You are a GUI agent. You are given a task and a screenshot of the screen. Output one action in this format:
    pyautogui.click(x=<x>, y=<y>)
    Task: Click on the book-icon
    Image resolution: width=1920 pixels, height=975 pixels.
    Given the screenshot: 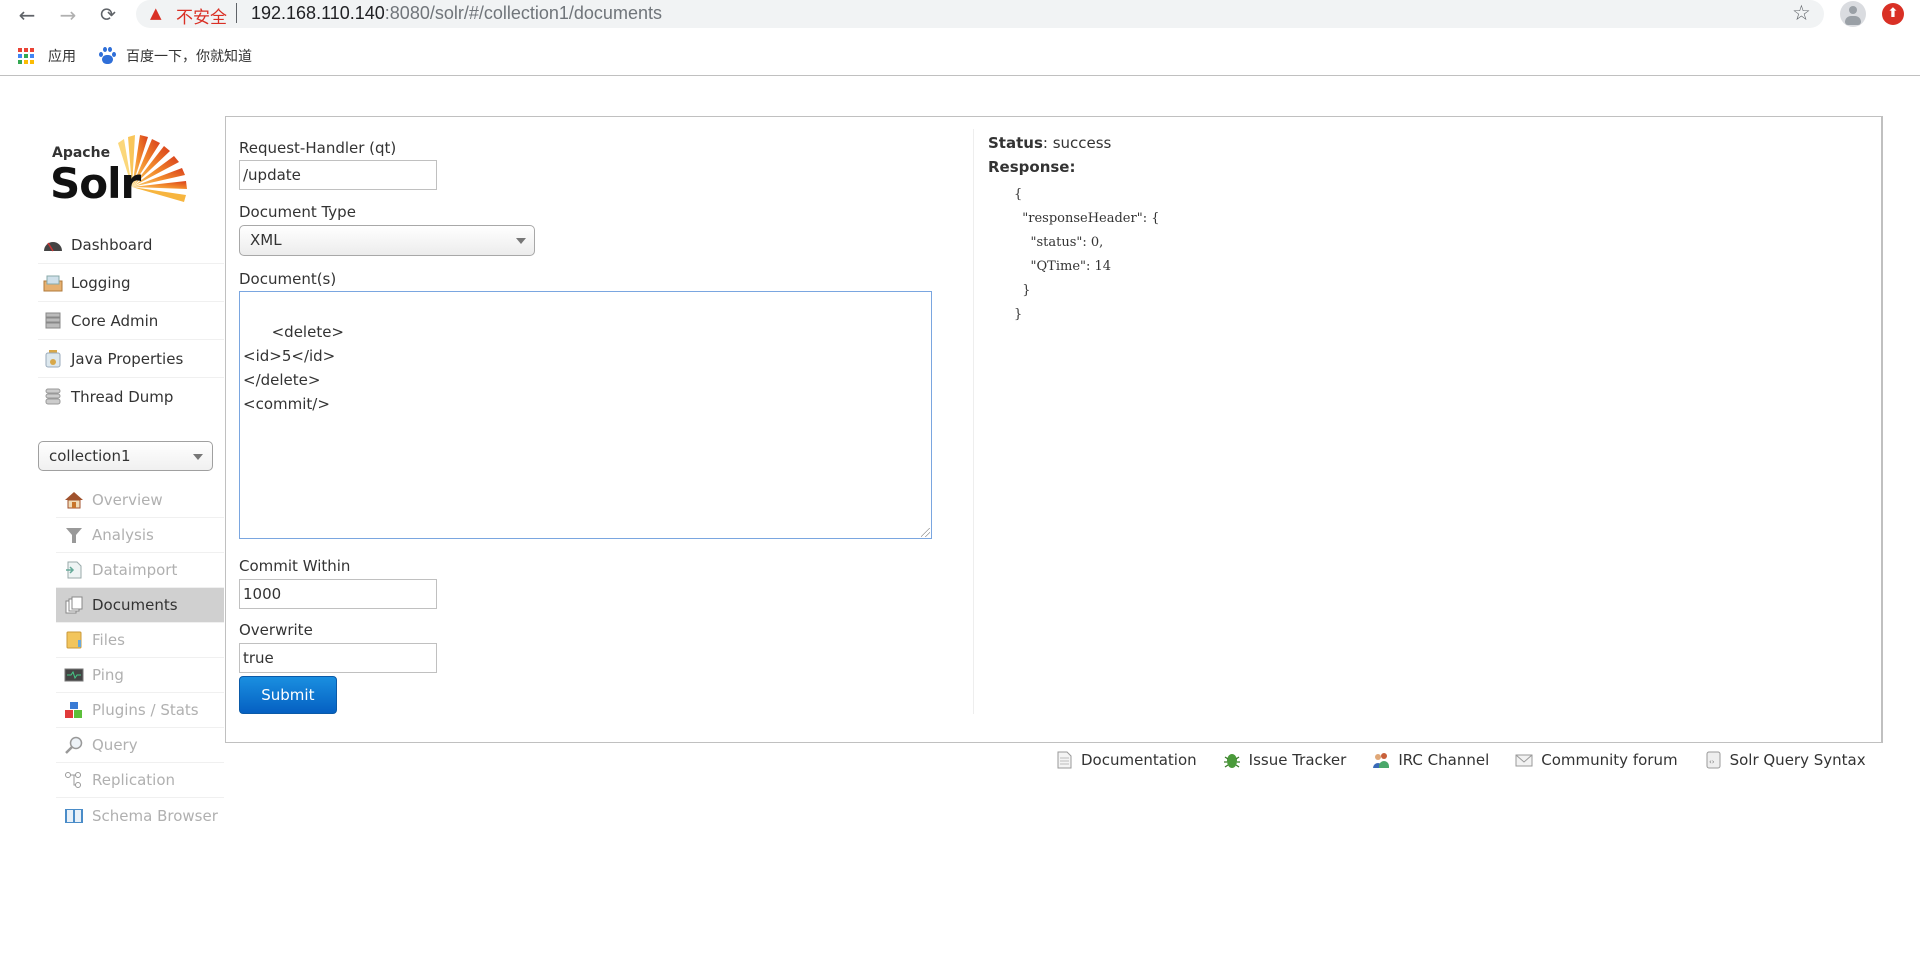 What is the action you would take?
    pyautogui.click(x=74, y=816)
    